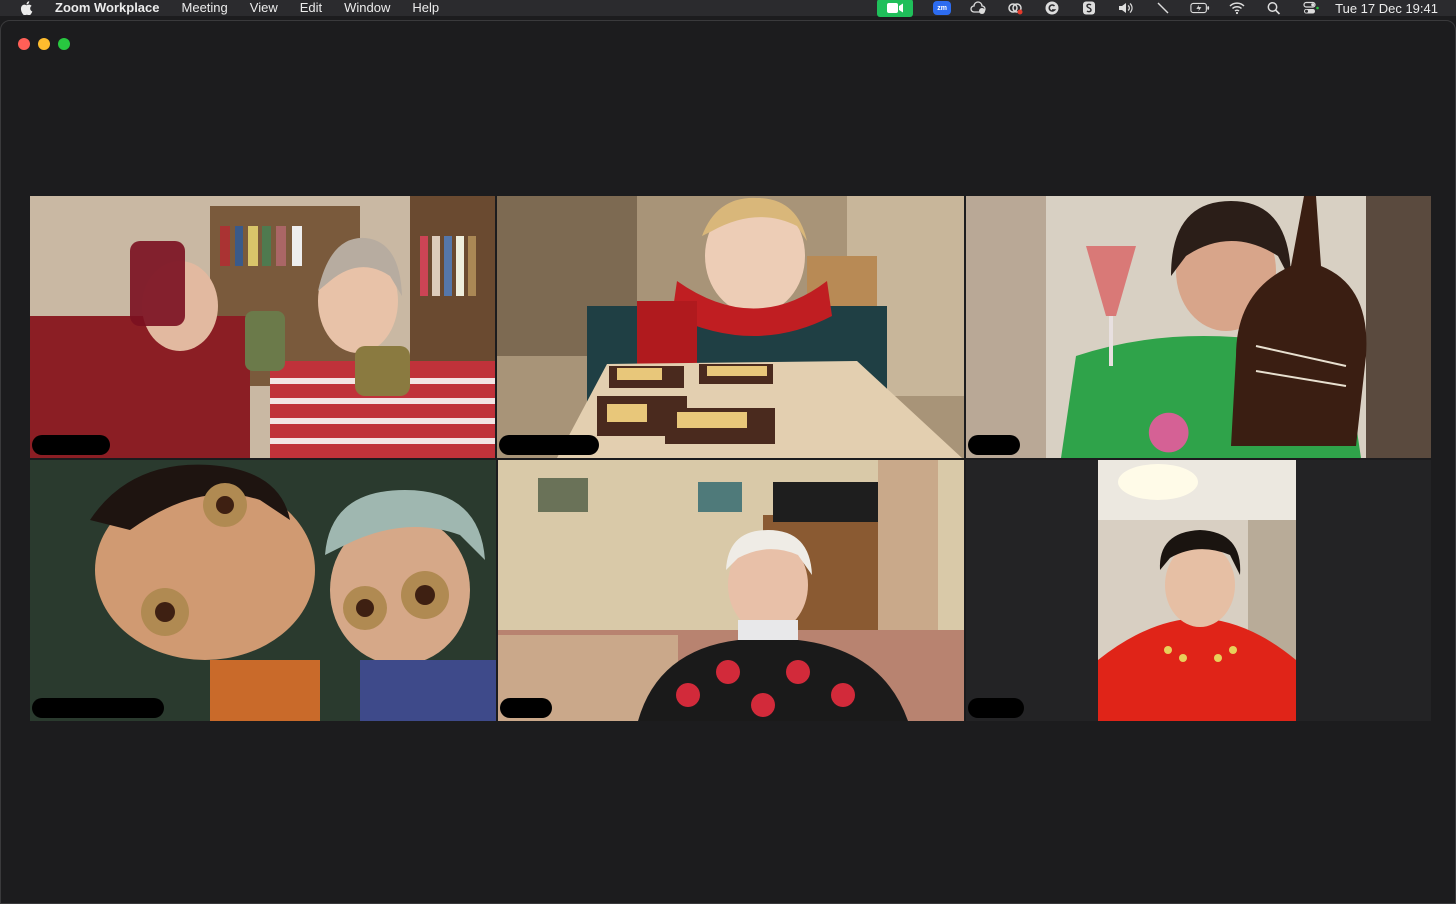 The height and width of the screenshot is (904, 1456). Describe the element at coordinates (1311, 8) in the screenshot. I see `control-center-icon` at that location.